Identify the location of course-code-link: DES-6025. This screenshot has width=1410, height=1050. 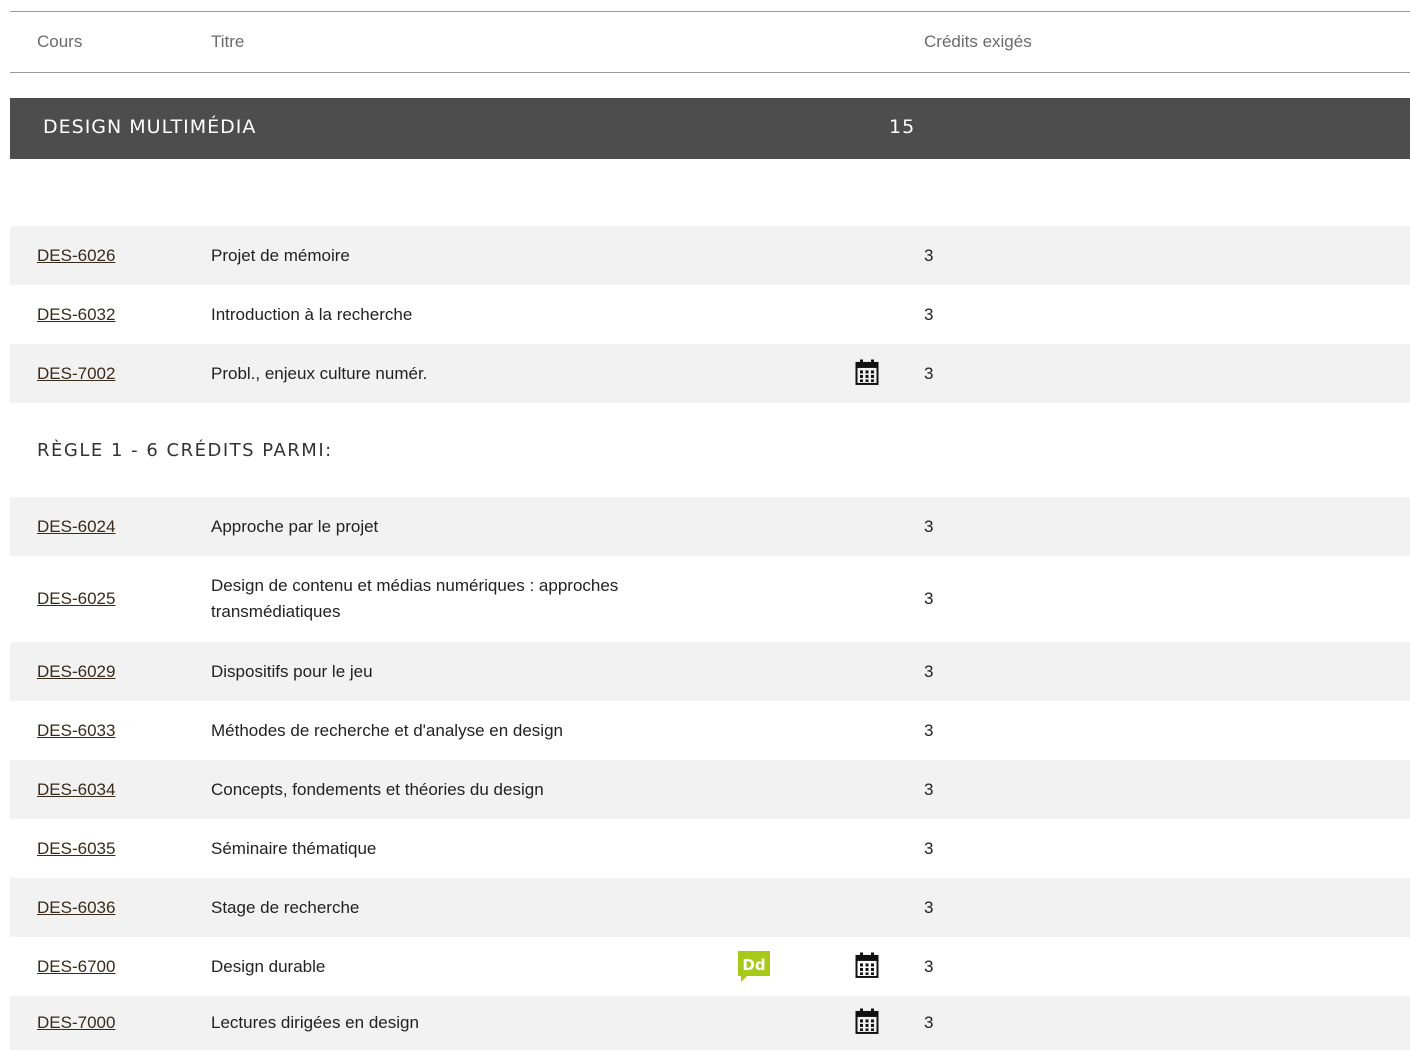
(76, 599).